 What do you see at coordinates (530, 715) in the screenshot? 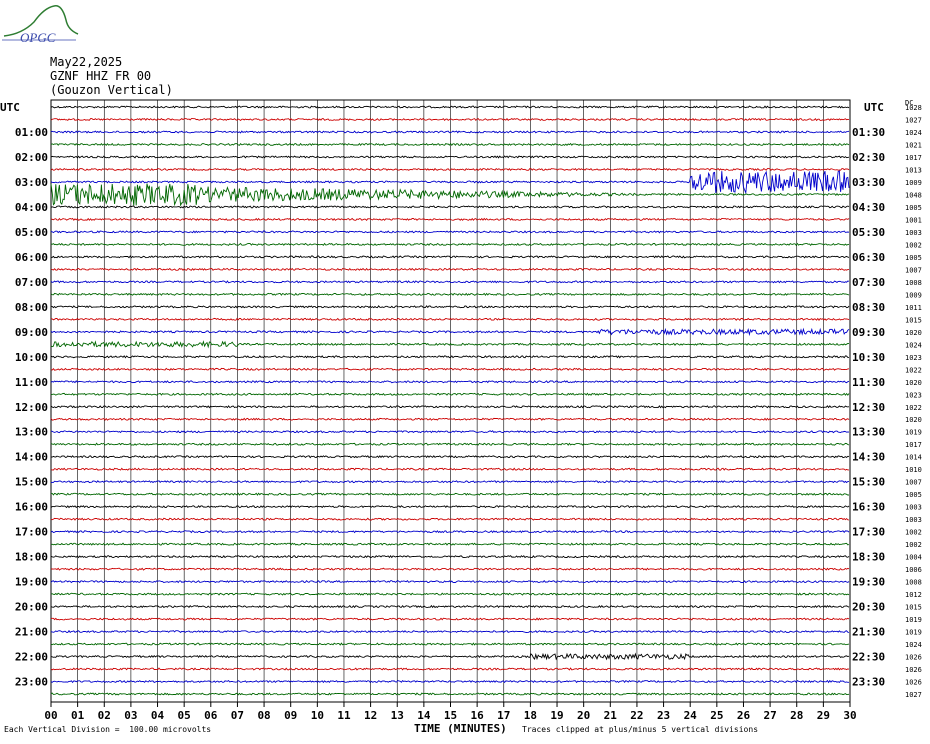
I see `x-tick-label: 18` at bounding box center [530, 715].